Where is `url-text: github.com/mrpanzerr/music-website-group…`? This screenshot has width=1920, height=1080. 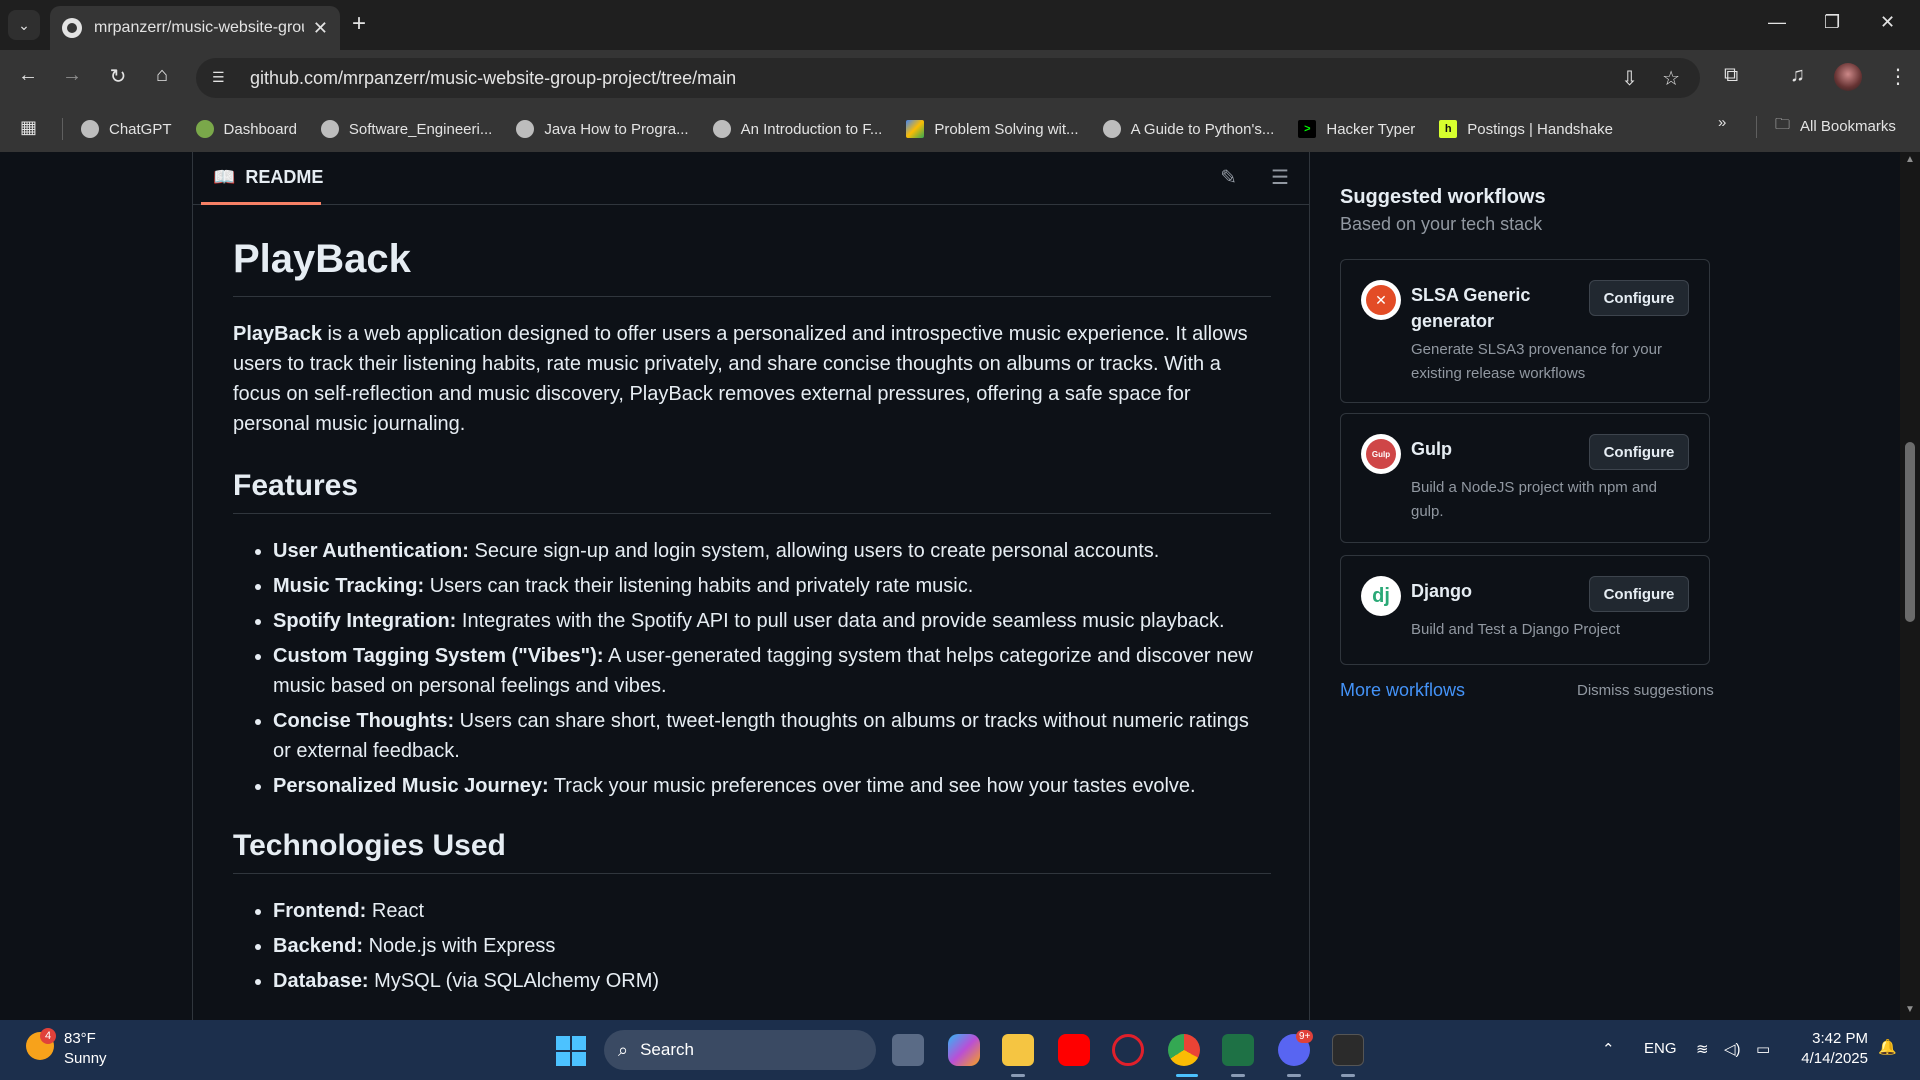
url-text: github.com/mrpanzerr/music-website-group… is located at coordinates (493, 78).